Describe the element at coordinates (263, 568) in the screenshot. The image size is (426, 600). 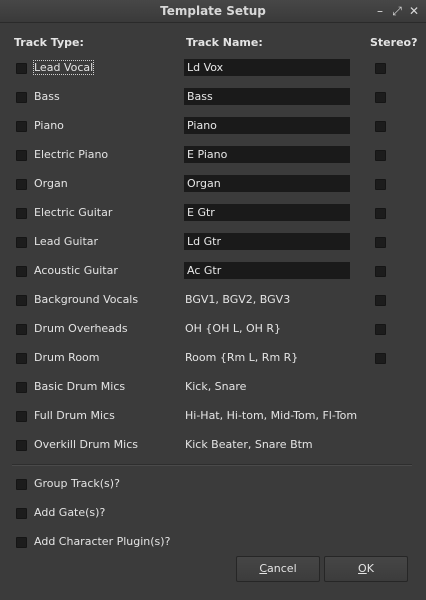
I see `cancel-mnemonic: C` at that location.